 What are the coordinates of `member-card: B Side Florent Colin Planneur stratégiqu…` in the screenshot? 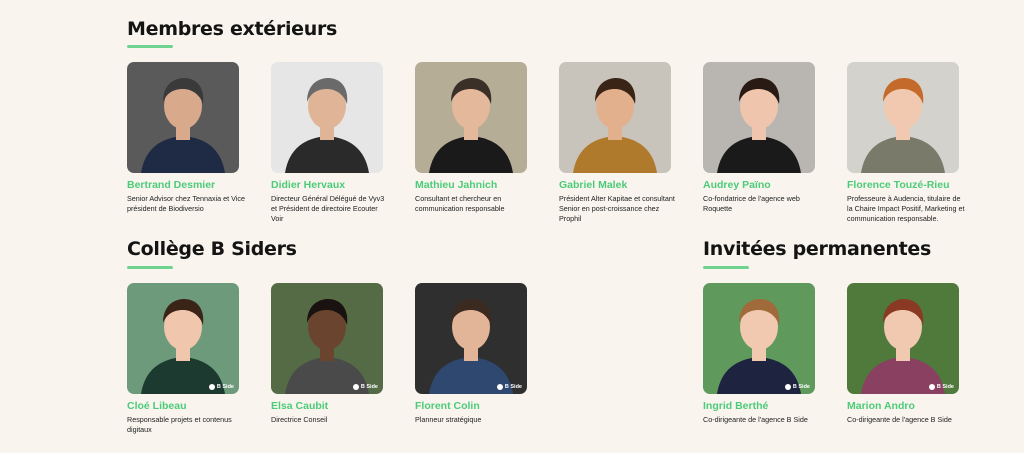 It's located at (471, 354).